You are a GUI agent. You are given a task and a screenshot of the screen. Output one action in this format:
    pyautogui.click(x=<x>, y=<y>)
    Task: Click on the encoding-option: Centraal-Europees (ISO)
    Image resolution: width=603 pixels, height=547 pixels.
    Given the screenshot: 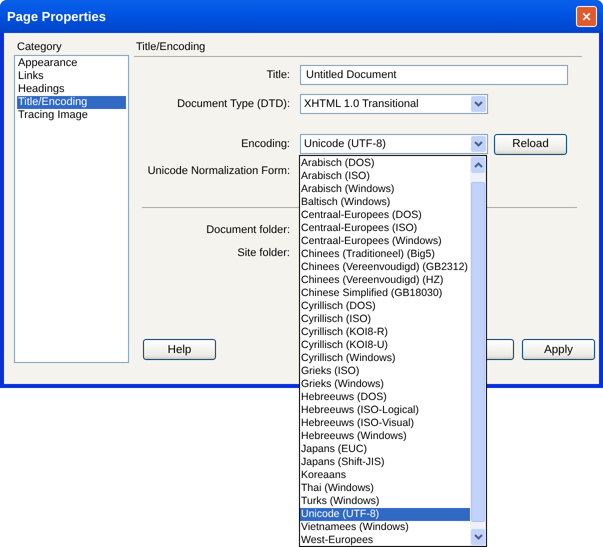 What is the action you would take?
    pyautogui.click(x=385, y=228)
    